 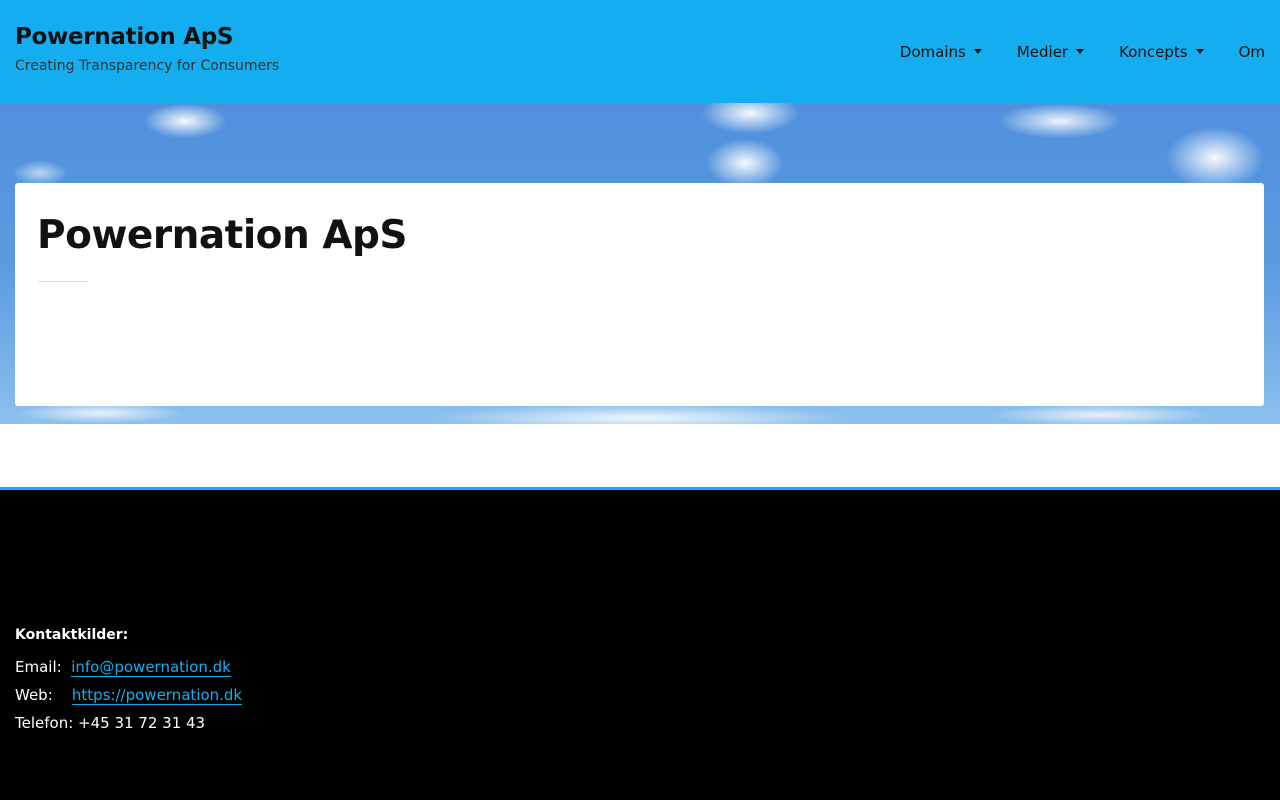 I want to click on contact-heading: Kontaktkilder:, so click(x=72, y=635).